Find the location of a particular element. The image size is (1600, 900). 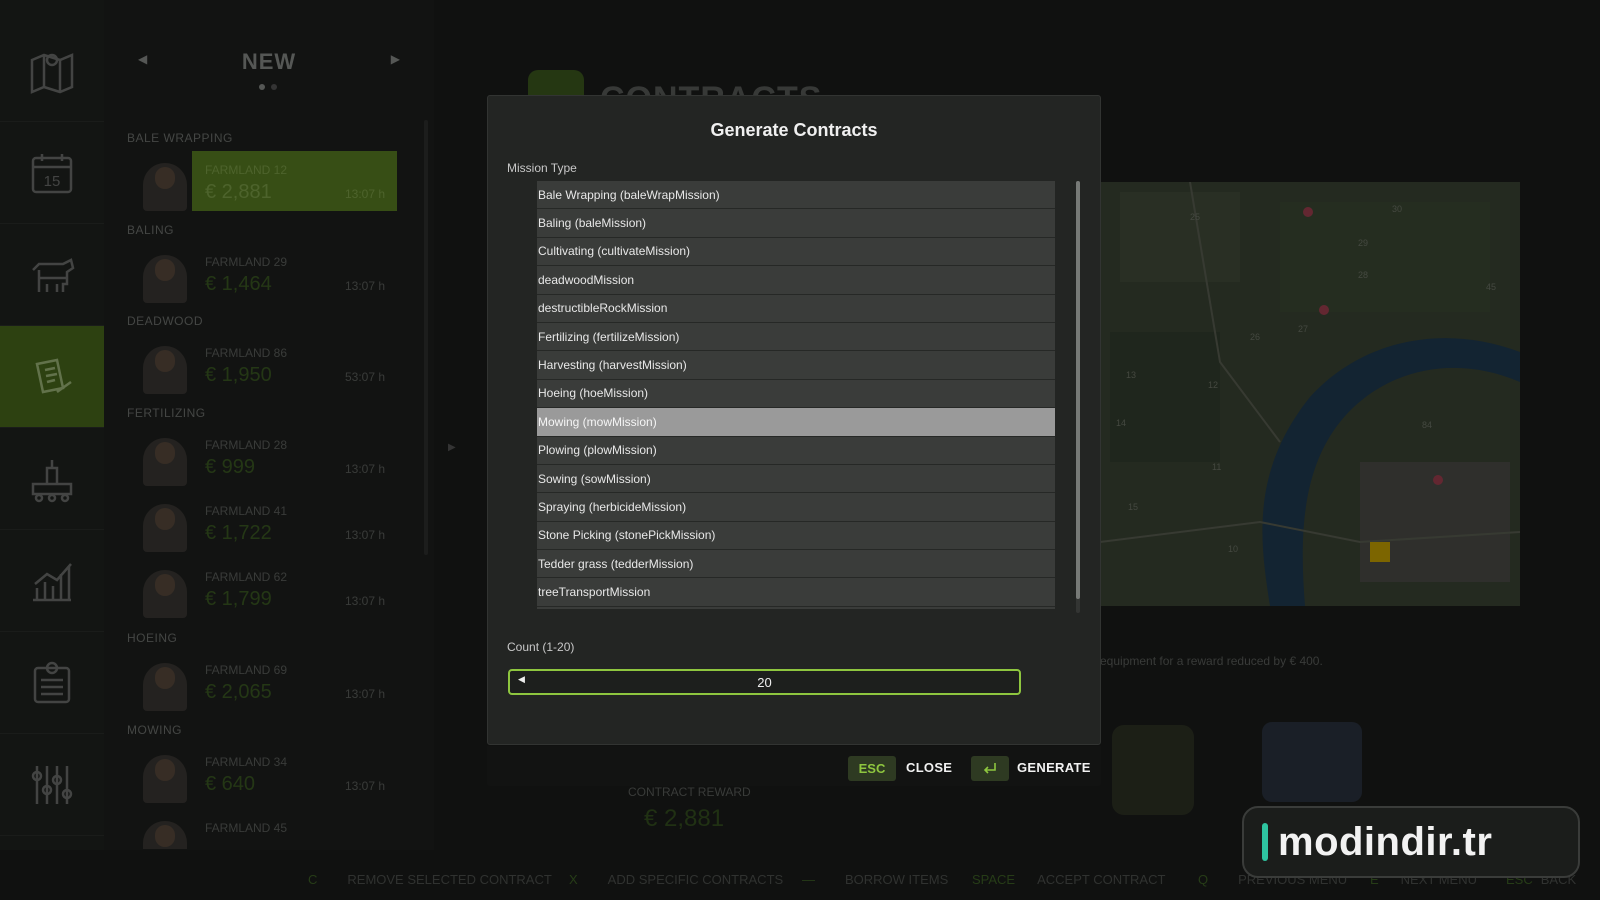

mission-option: Sowing (sowMission) is located at coordinates (796, 479).